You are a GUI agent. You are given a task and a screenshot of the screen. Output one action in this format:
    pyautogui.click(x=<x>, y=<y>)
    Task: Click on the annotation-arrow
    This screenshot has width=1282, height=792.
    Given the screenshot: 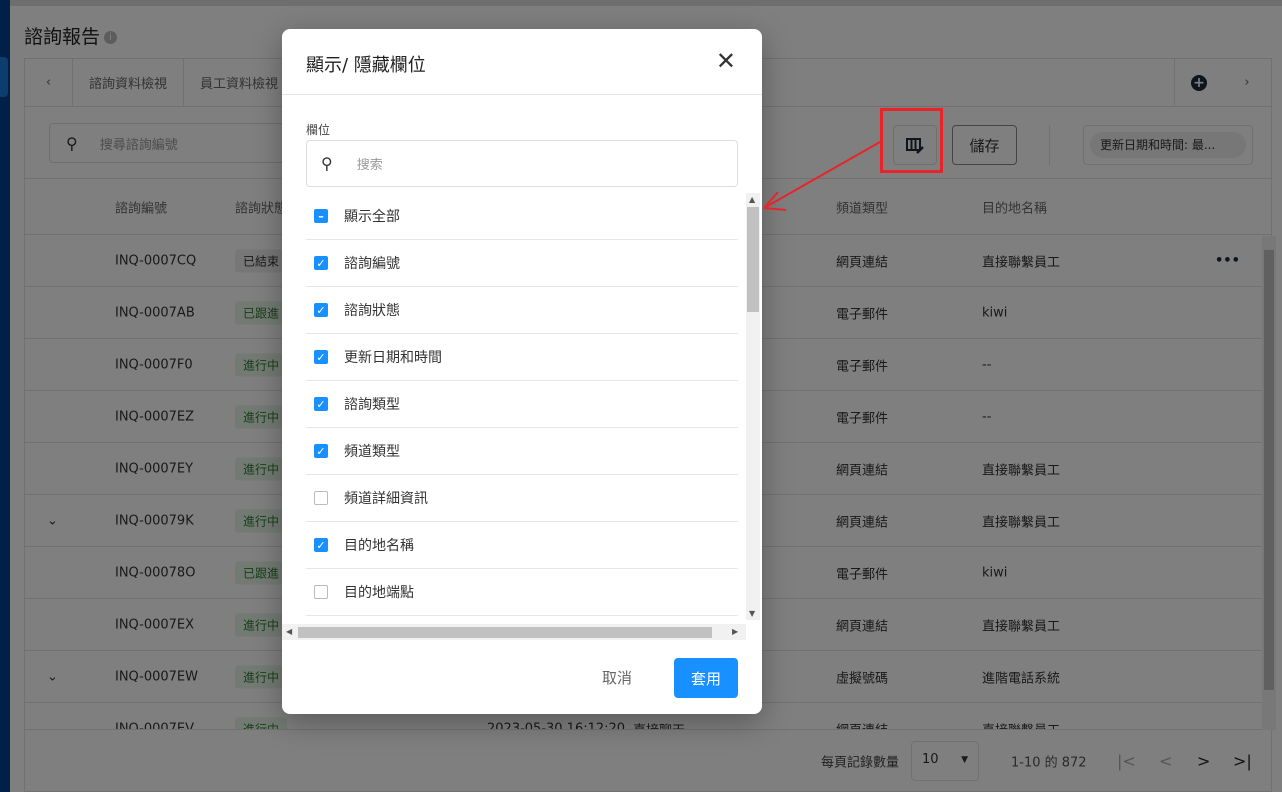 What is the action you would take?
    pyautogui.click(x=822, y=176)
    